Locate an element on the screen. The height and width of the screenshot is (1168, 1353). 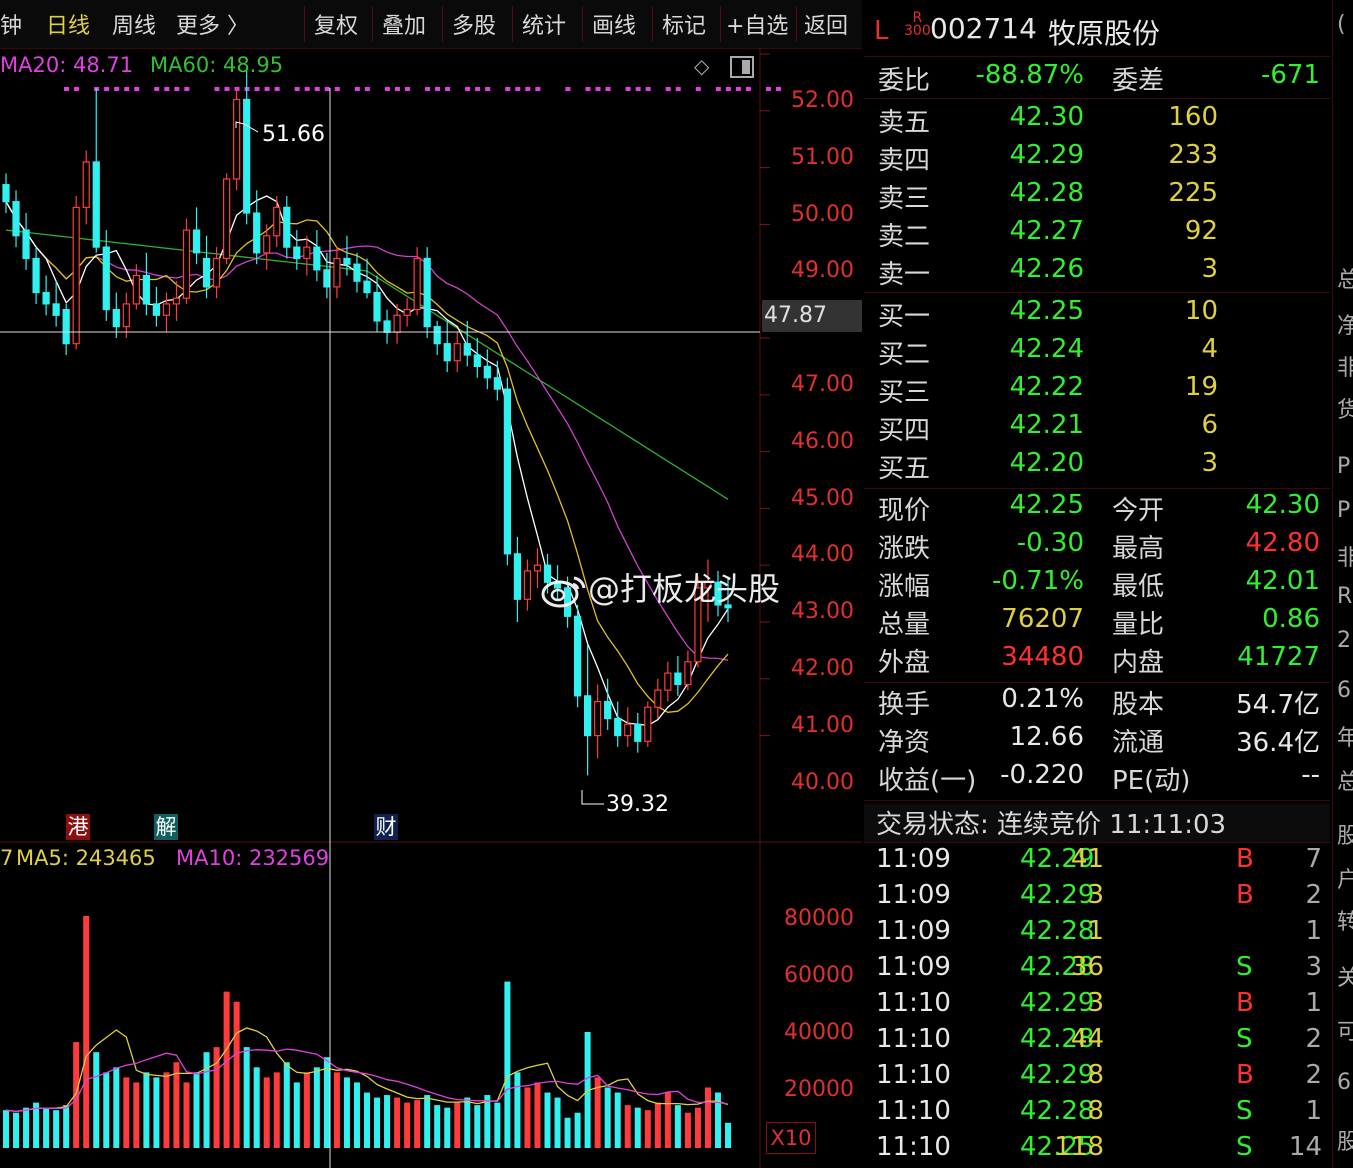
clipped-label: 股 is located at coordinates (1345, 834).